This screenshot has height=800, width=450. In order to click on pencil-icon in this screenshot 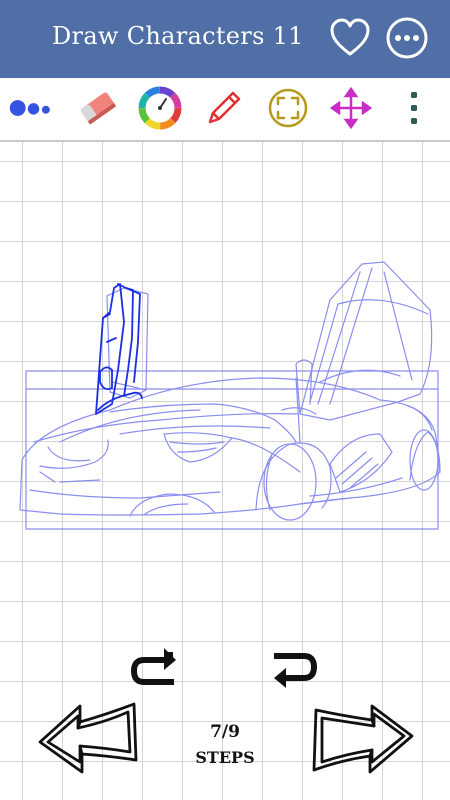, I will do `click(224, 108)`.